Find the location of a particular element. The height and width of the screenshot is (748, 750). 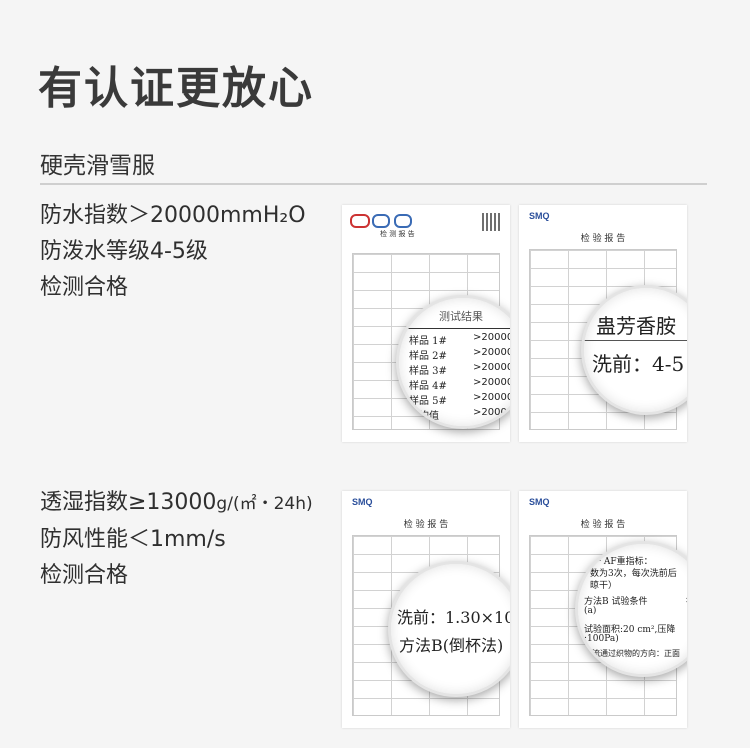

spec-block-breathability: 透湿指数≥13000g/(㎡・24h) 防风性能＜1mm/s 检测合格 is located at coordinates (176, 539).